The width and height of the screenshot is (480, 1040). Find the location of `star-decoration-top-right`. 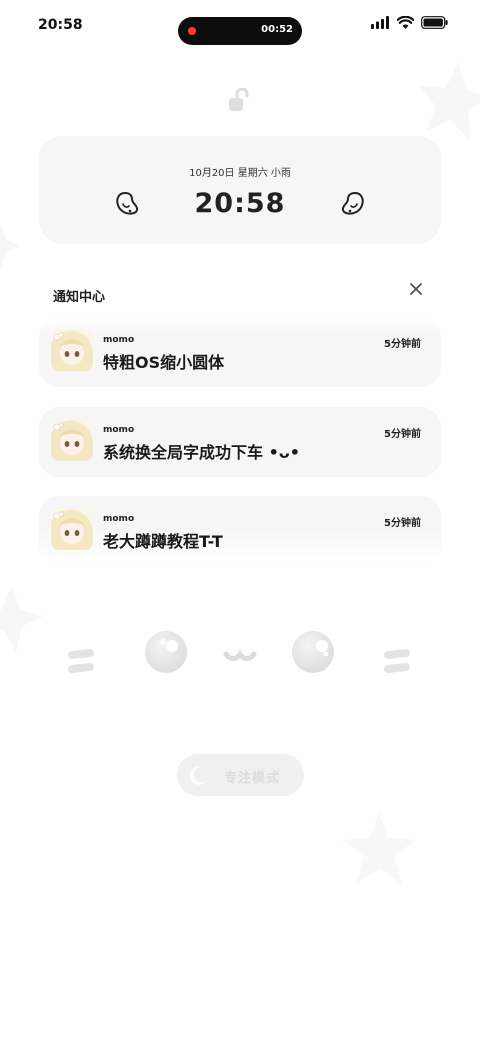

star-decoration-top-right is located at coordinates (449, 101).